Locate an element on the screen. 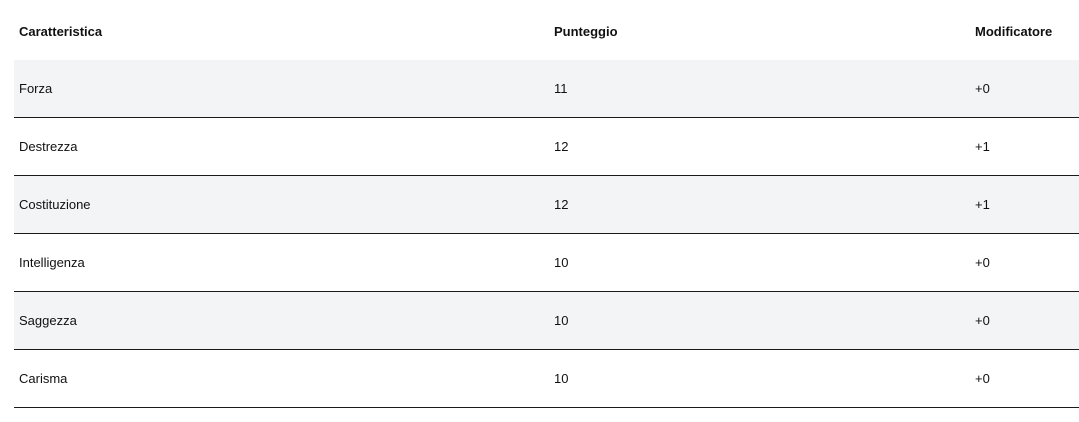  ability-name: Destrezza is located at coordinates (48, 146).